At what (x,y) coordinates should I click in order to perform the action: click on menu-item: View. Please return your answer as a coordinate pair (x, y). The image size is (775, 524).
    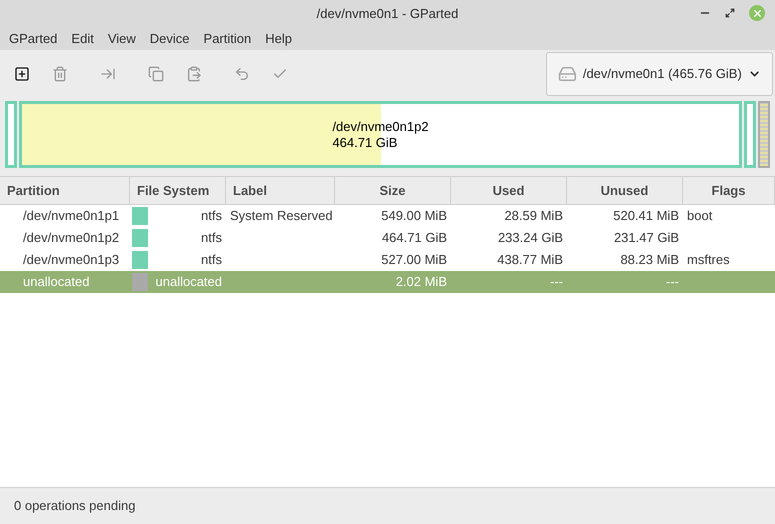
    Looking at the image, I should click on (121, 38).